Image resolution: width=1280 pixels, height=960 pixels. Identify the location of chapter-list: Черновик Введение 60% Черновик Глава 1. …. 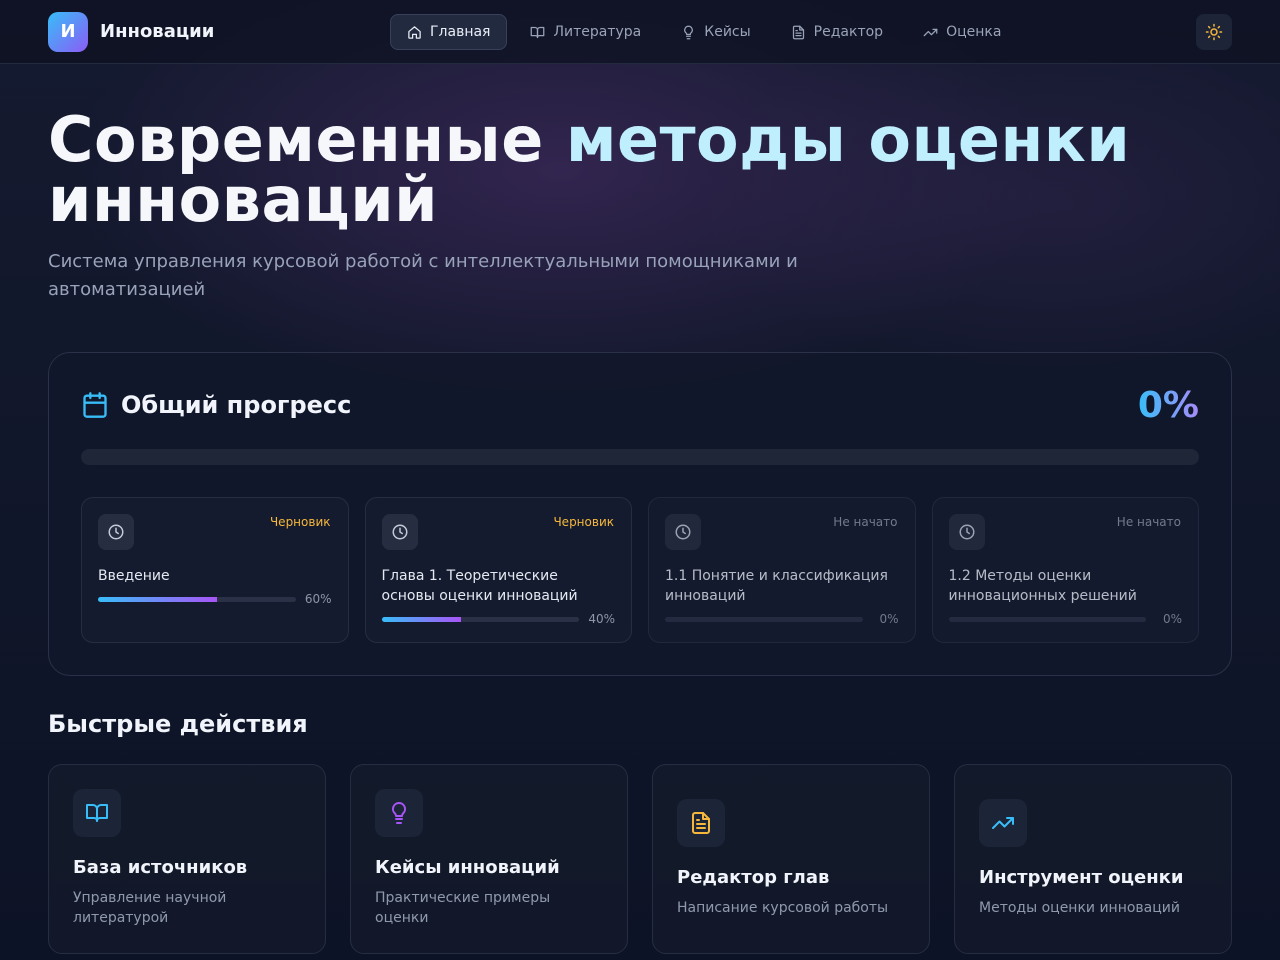
(640, 570).